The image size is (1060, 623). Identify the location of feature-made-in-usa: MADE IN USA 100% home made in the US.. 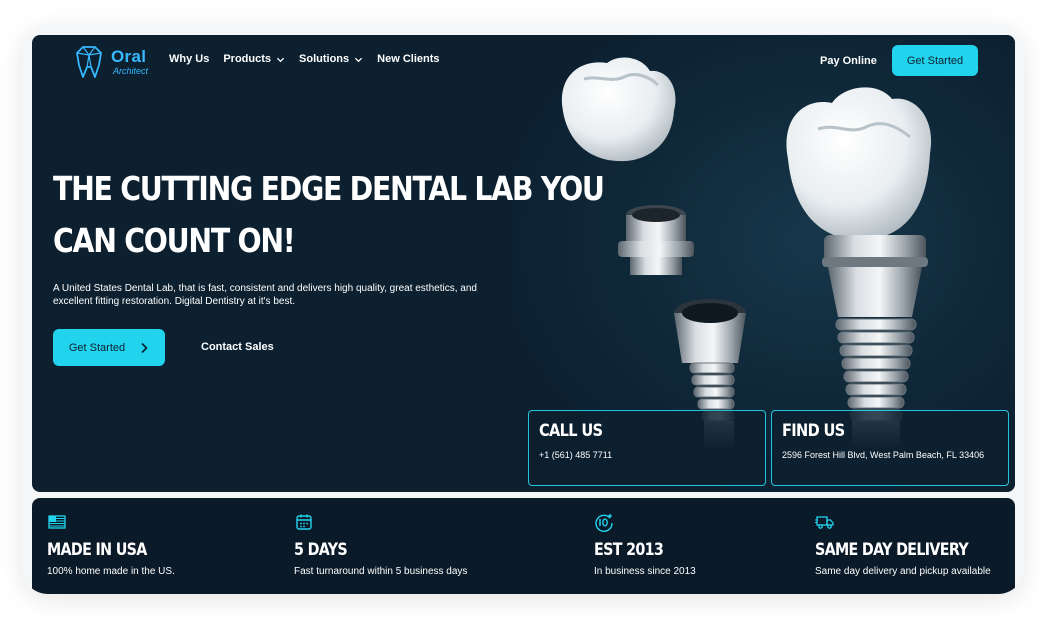
(111, 544).